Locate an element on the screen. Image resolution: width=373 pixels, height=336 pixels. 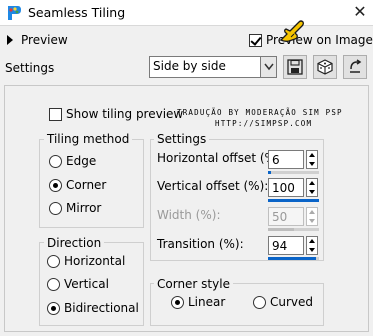
show-tiling-preview-label: Show tiling preview is located at coordinates (124, 114).